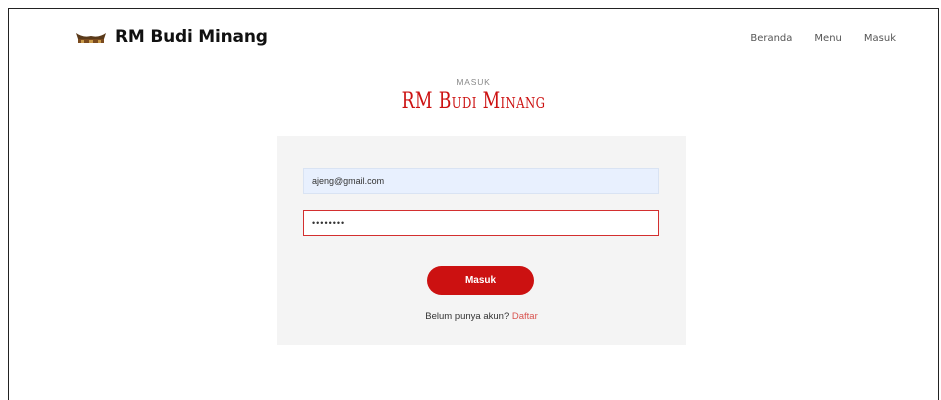 The height and width of the screenshot is (400, 941). What do you see at coordinates (525, 316) in the screenshot?
I see `register-link: Daftar` at bounding box center [525, 316].